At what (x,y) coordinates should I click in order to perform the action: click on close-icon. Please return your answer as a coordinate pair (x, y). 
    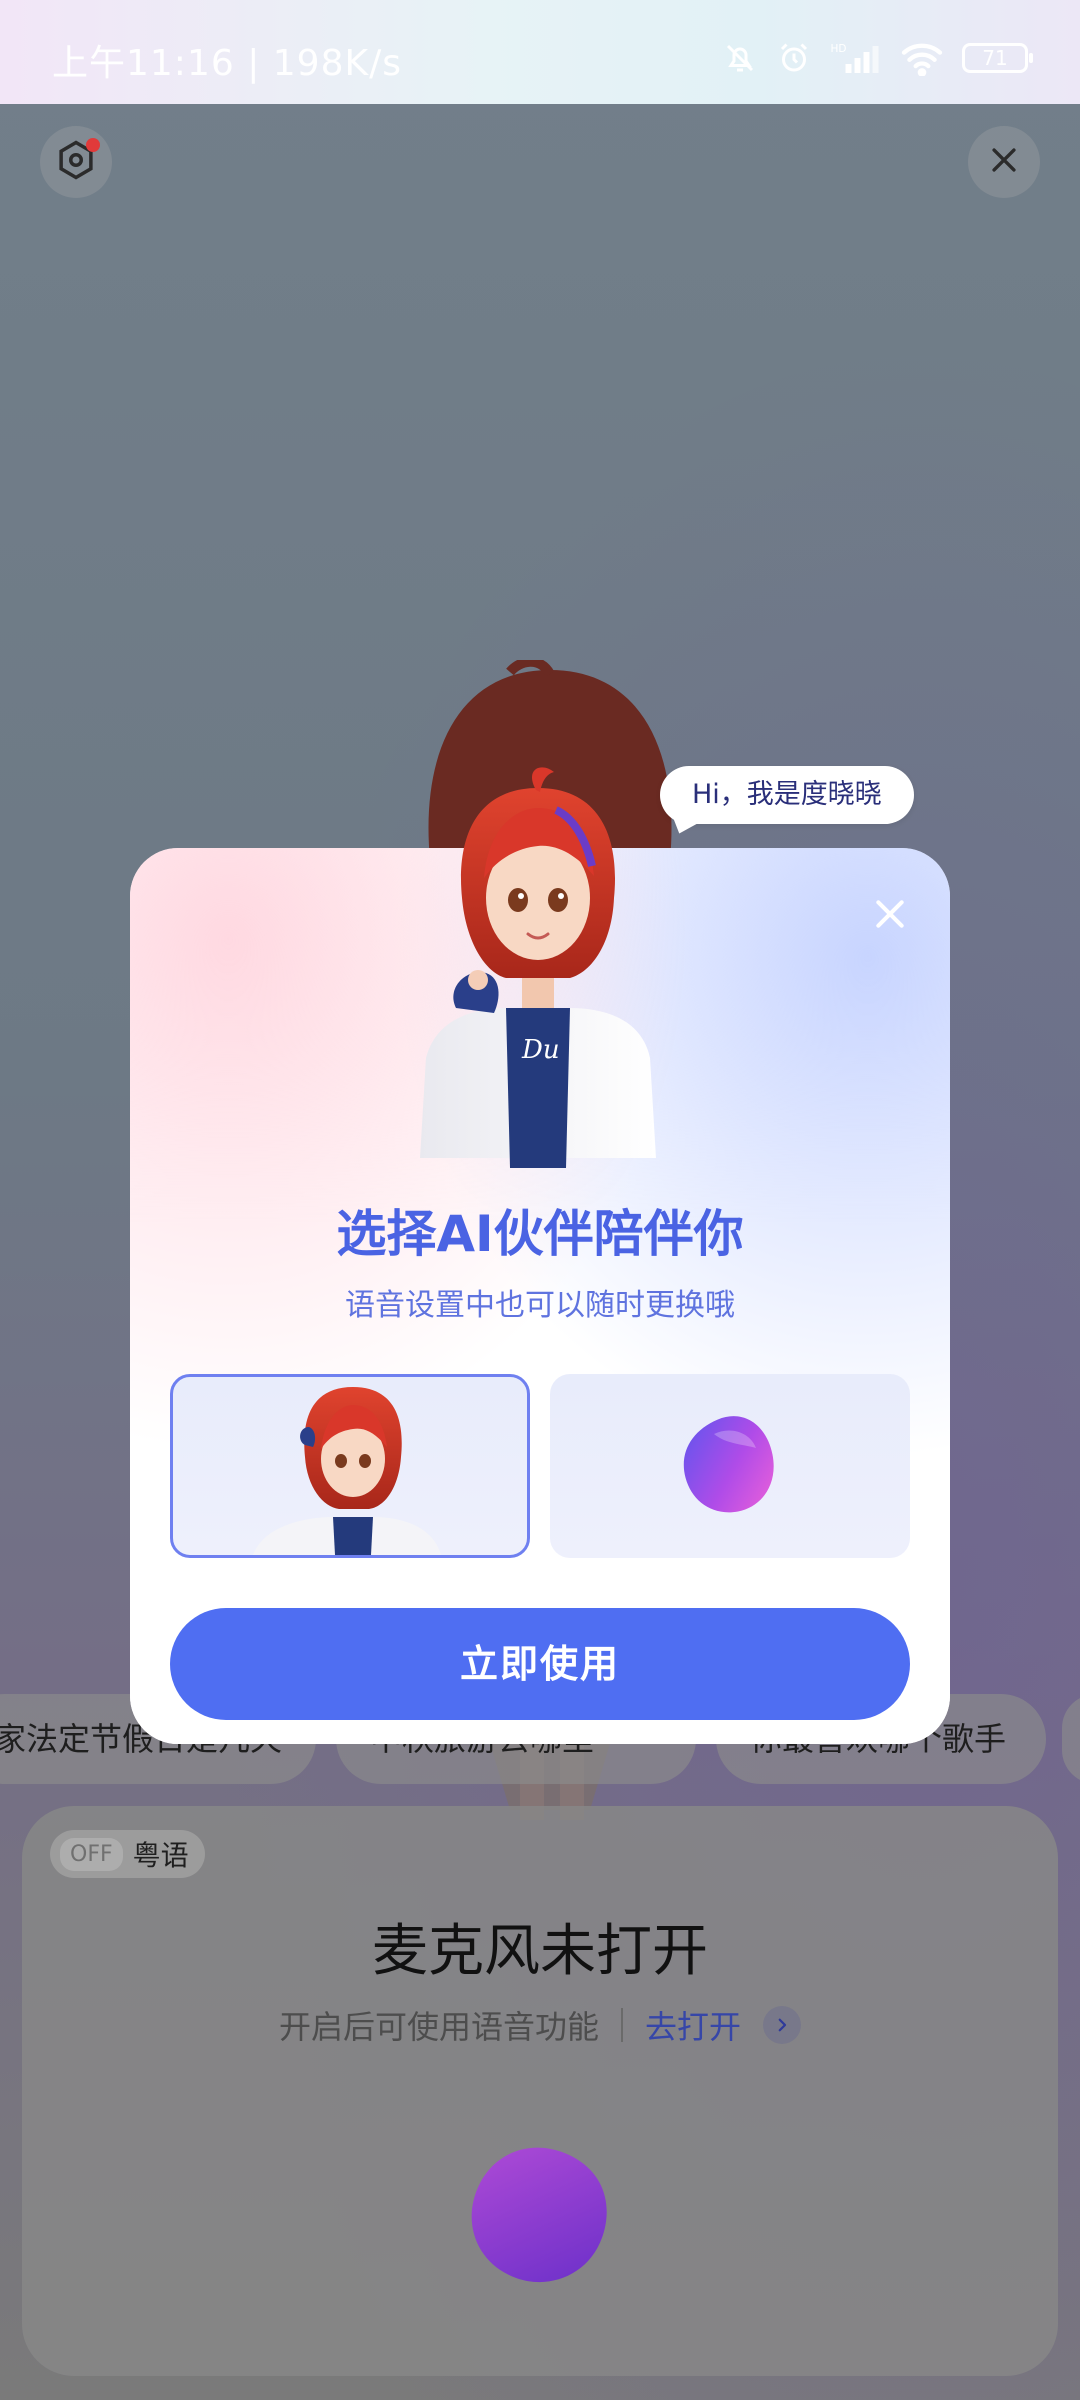
    Looking at the image, I should click on (890, 916).